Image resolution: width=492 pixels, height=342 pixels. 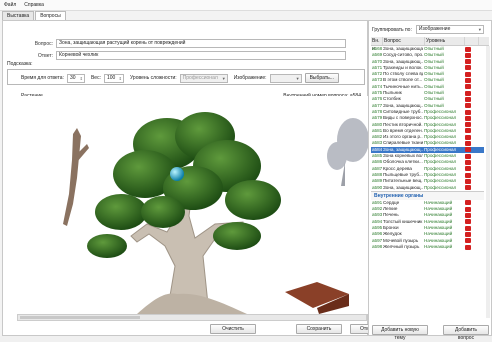 I want to click on row-id: a590, so click(x=377, y=187).